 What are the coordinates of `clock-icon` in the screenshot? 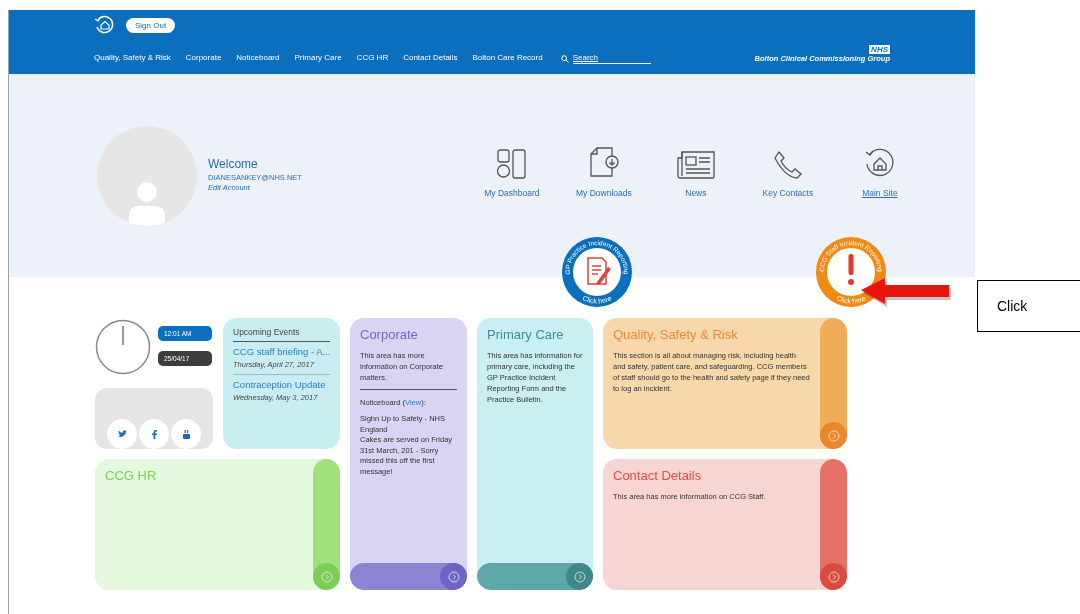 It's located at (123, 347).